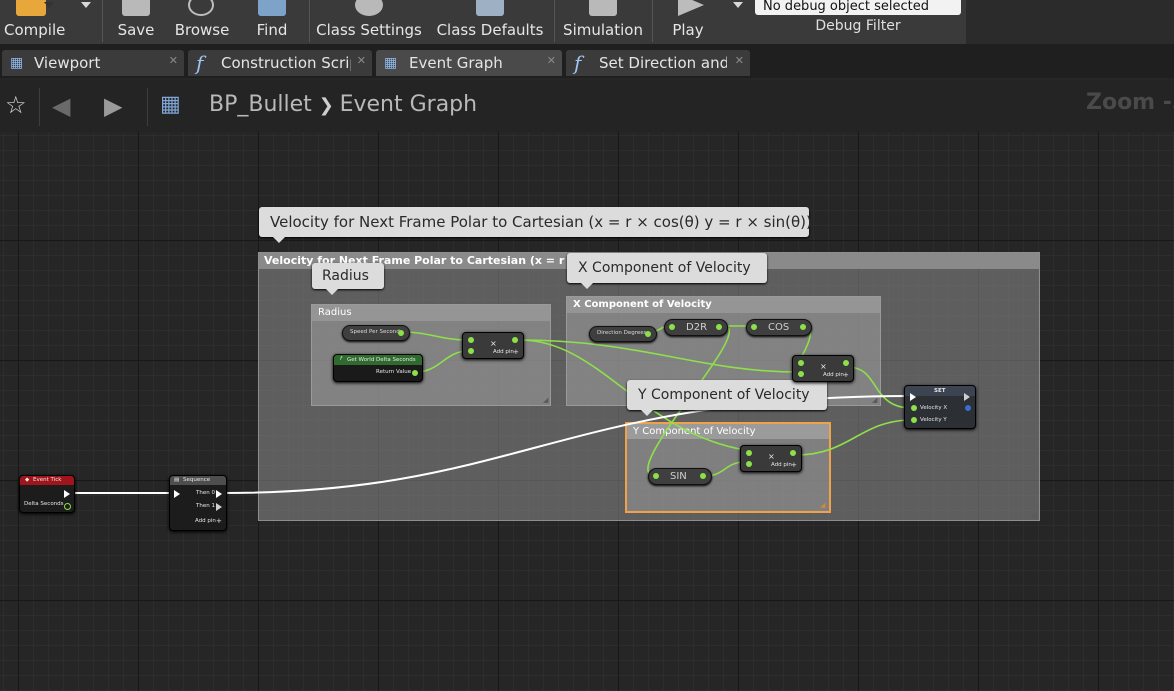  What do you see at coordinates (858, 7) in the screenshot?
I see `debug-object-select: No debug object selected` at bounding box center [858, 7].